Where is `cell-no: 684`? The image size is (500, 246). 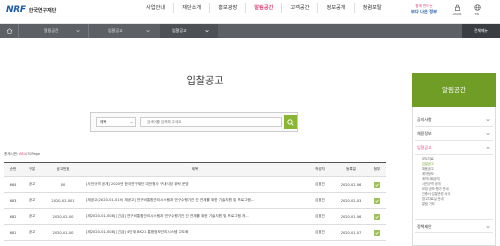 cell-no: 684 is located at coordinates (13, 184).